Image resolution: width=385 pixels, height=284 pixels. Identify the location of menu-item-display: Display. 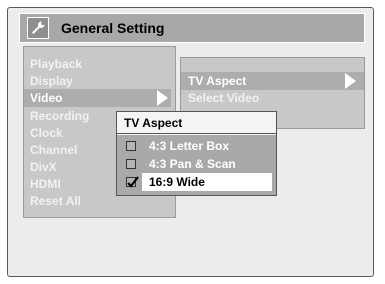
(51, 81).